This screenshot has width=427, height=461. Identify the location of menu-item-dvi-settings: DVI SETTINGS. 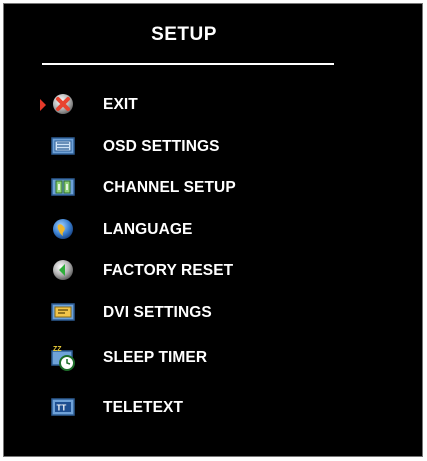
(165, 313).